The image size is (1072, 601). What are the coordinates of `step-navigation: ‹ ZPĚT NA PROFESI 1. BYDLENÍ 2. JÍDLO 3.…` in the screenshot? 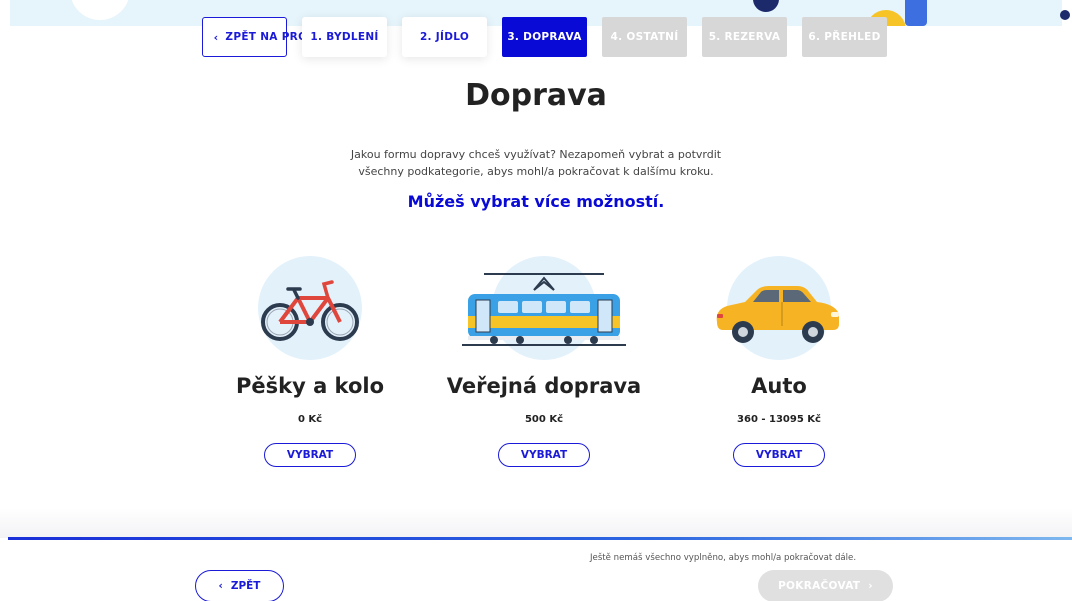 It's located at (544, 37).